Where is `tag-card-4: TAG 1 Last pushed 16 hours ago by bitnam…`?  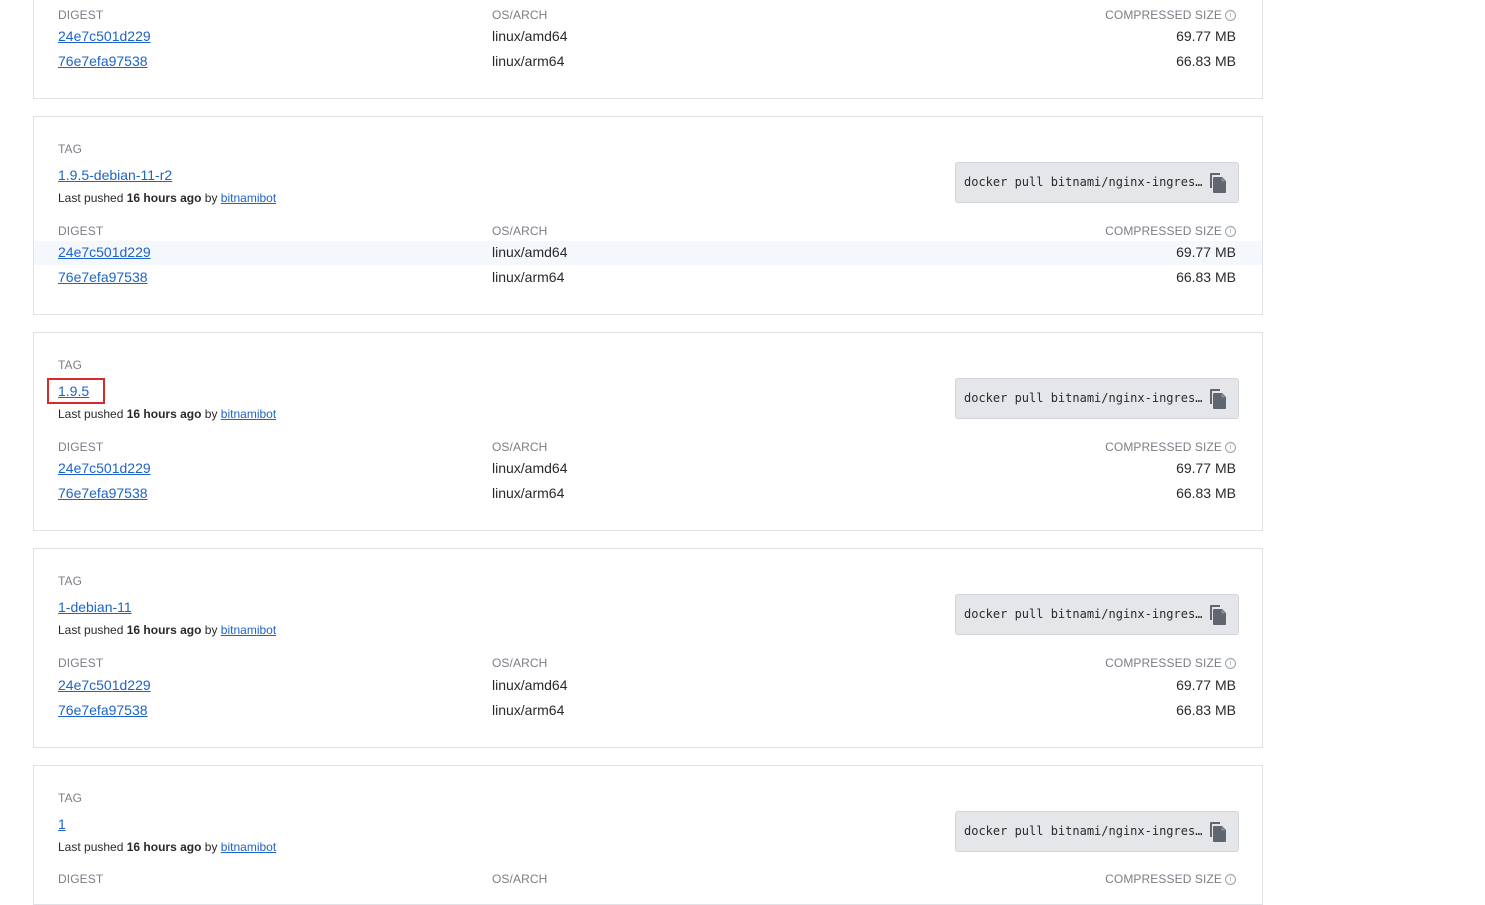
tag-card-4: TAG 1 Last pushed 16 hours ago by bitnam… is located at coordinates (648, 835).